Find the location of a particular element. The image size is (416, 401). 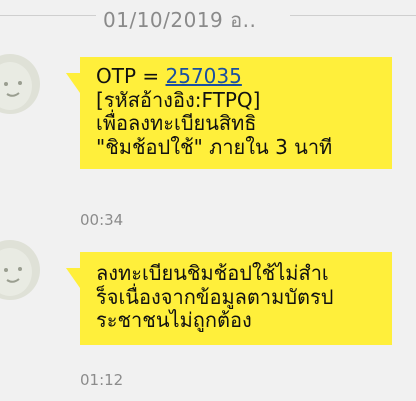

message-line: "ชิมช้อปใช้" ภายใน 3 นาที is located at coordinates (214, 146).